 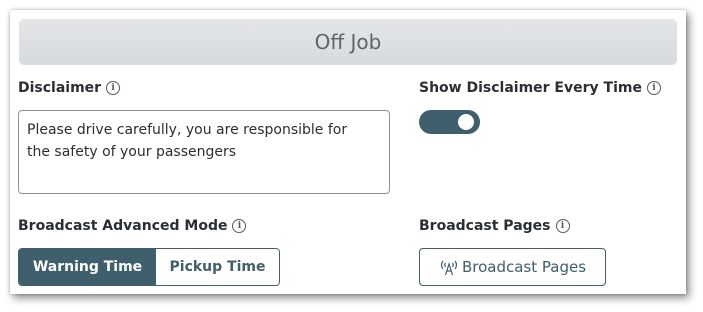 I want to click on warning-time-option: Warning Time, so click(x=87, y=267).